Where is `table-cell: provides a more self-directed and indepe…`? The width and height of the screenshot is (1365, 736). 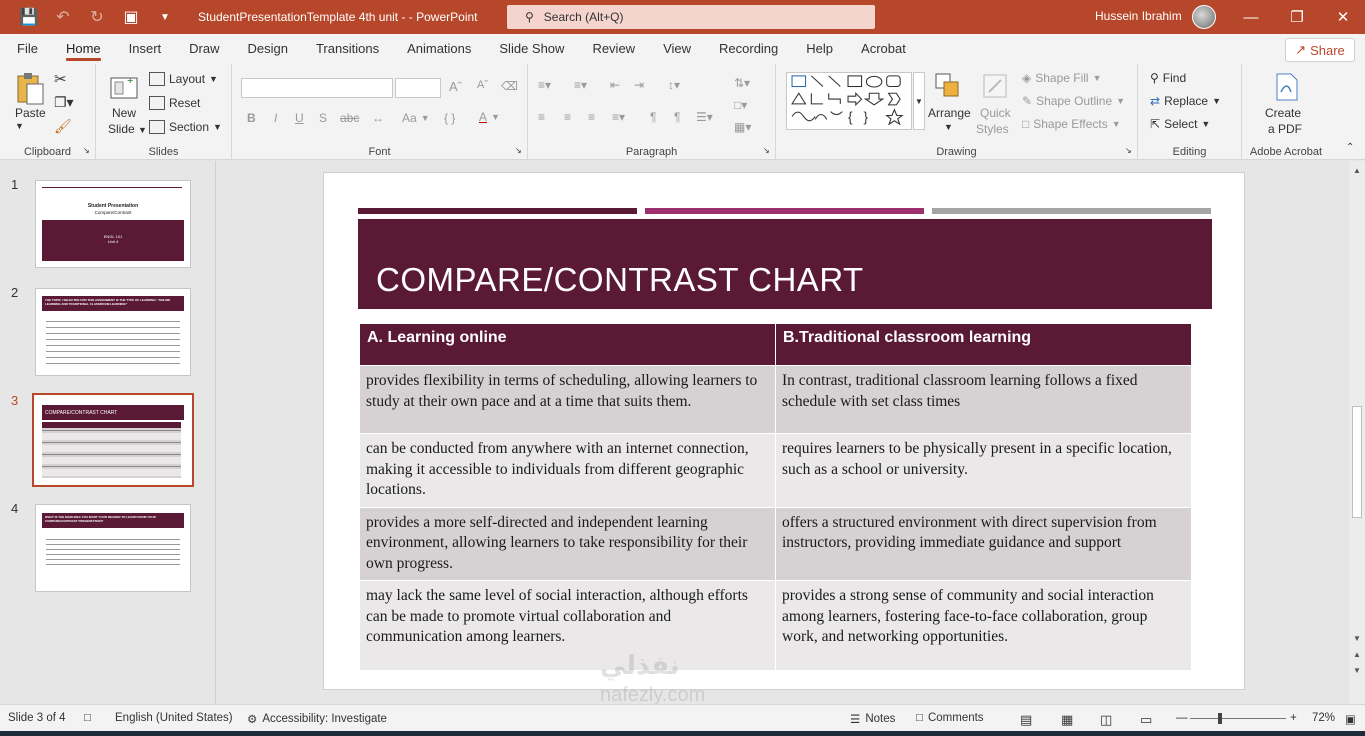 table-cell: provides a more self-directed and indepe… is located at coordinates (567, 543).